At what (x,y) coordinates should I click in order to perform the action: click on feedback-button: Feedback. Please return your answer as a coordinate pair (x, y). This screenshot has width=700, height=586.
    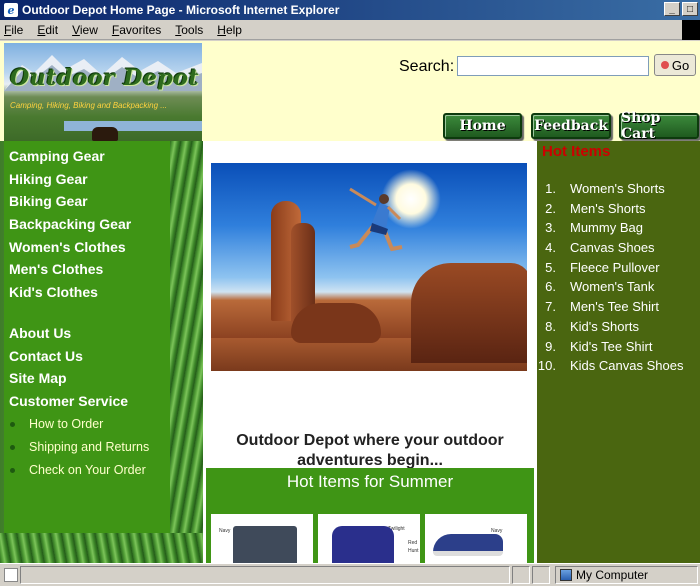
    Looking at the image, I should click on (571, 126).